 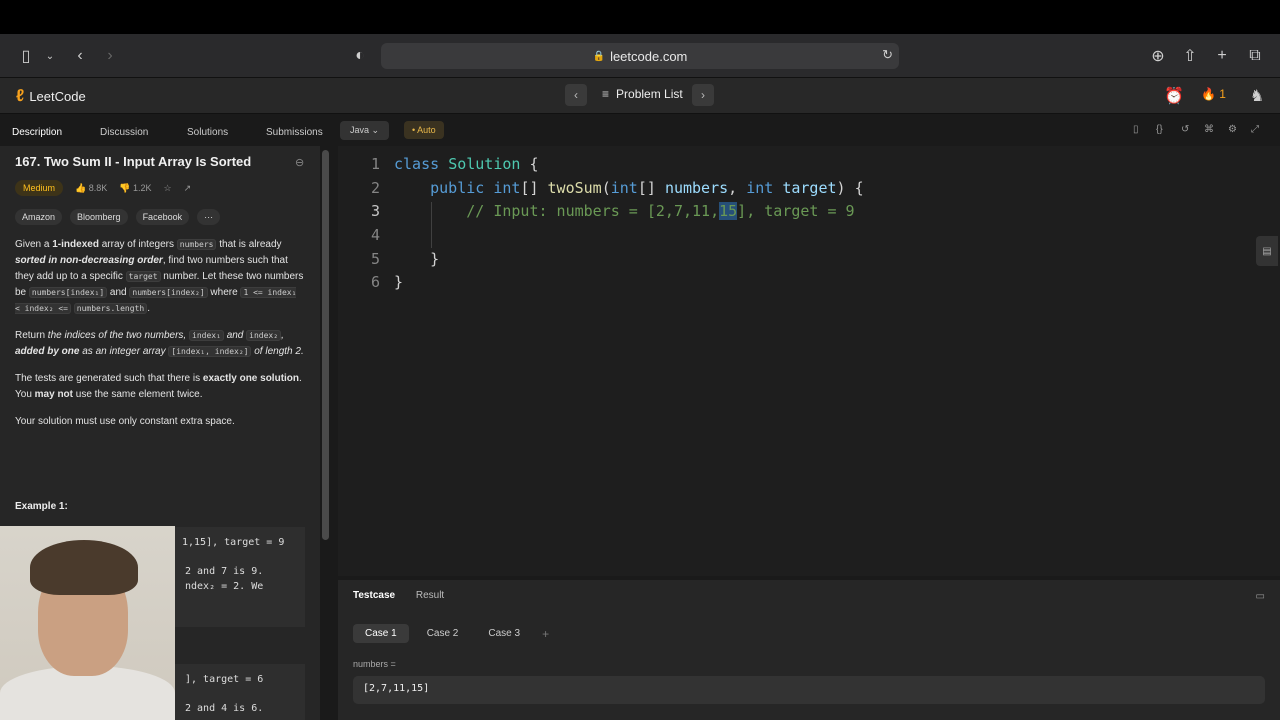 I want to click on tab-testcase: Testcase, so click(x=374, y=595).